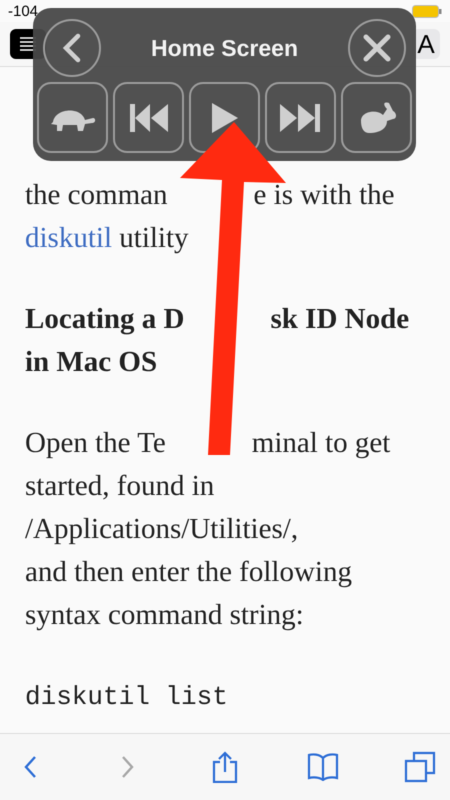 This screenshot has width=450, height=800. Describe the element at coordinates (340, 319) in the screenshot. I see `article-heading: sk ID Node` at that location.